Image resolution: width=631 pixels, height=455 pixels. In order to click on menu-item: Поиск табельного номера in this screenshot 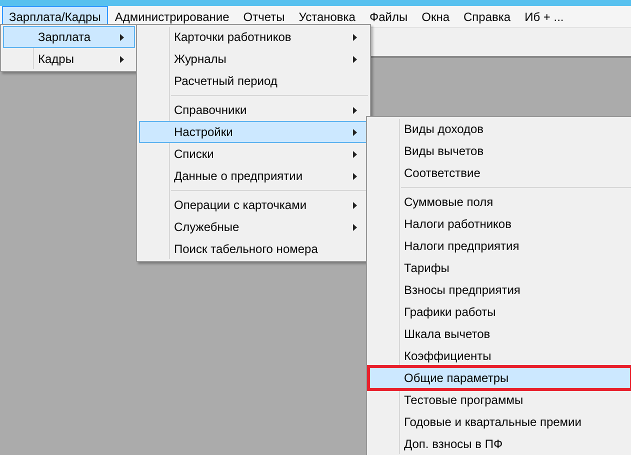, I will do `click(253, 249)`.